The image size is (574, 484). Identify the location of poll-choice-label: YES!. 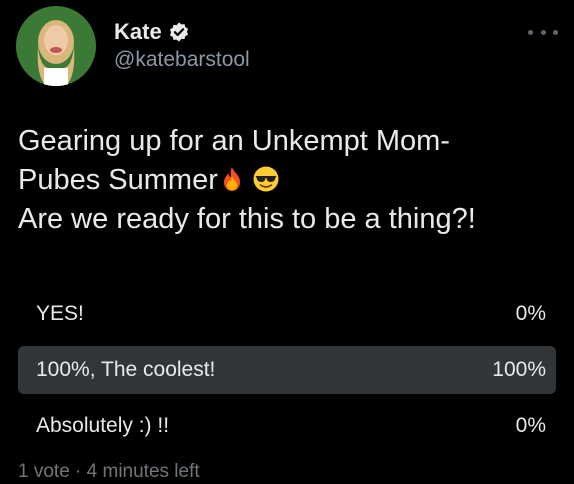
(60, 313).